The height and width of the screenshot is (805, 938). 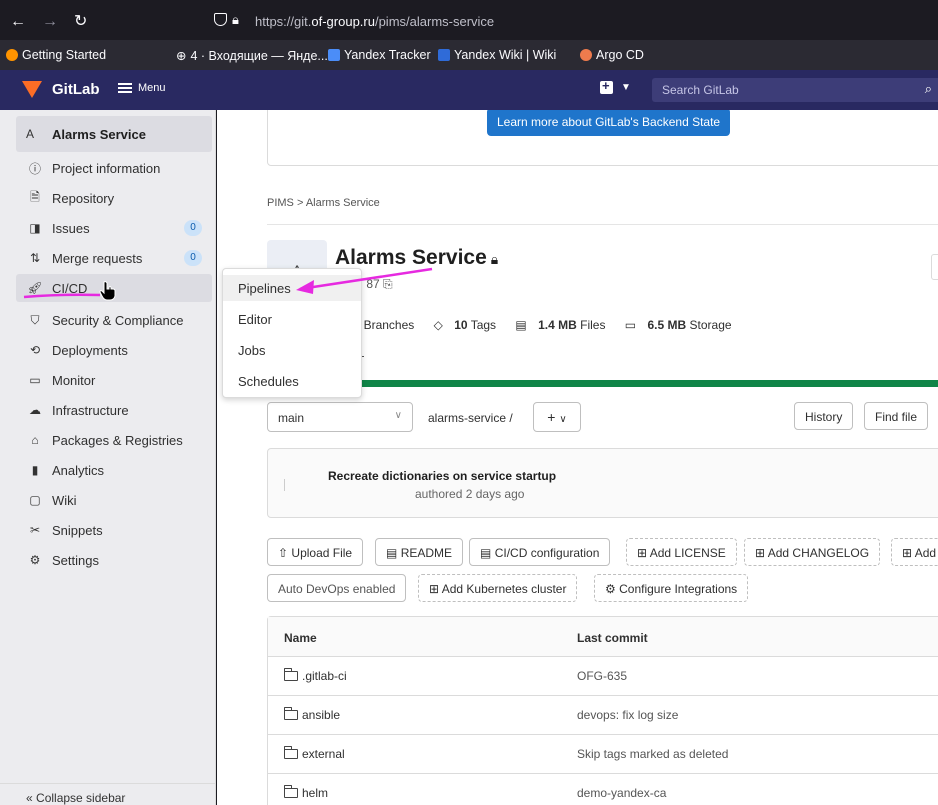 What do you see at coordinates (193, 258) in the screenshot?
I see `merge-requests-count-badge: 0` at bounding box center [193, 258].